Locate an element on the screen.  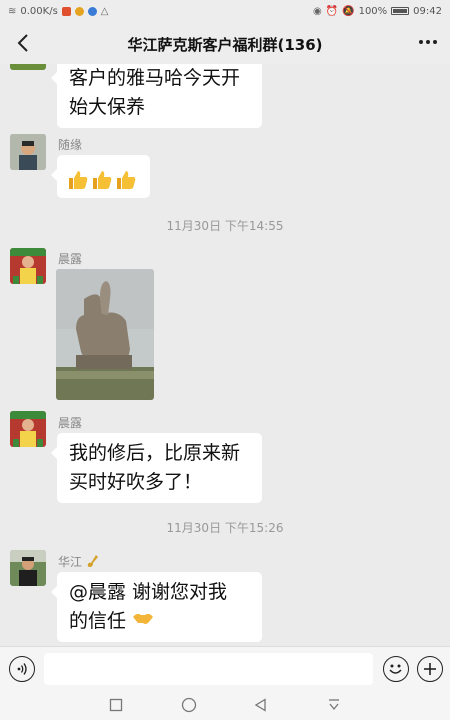
message-text: 的信任 is located at coordinates (98, 621).